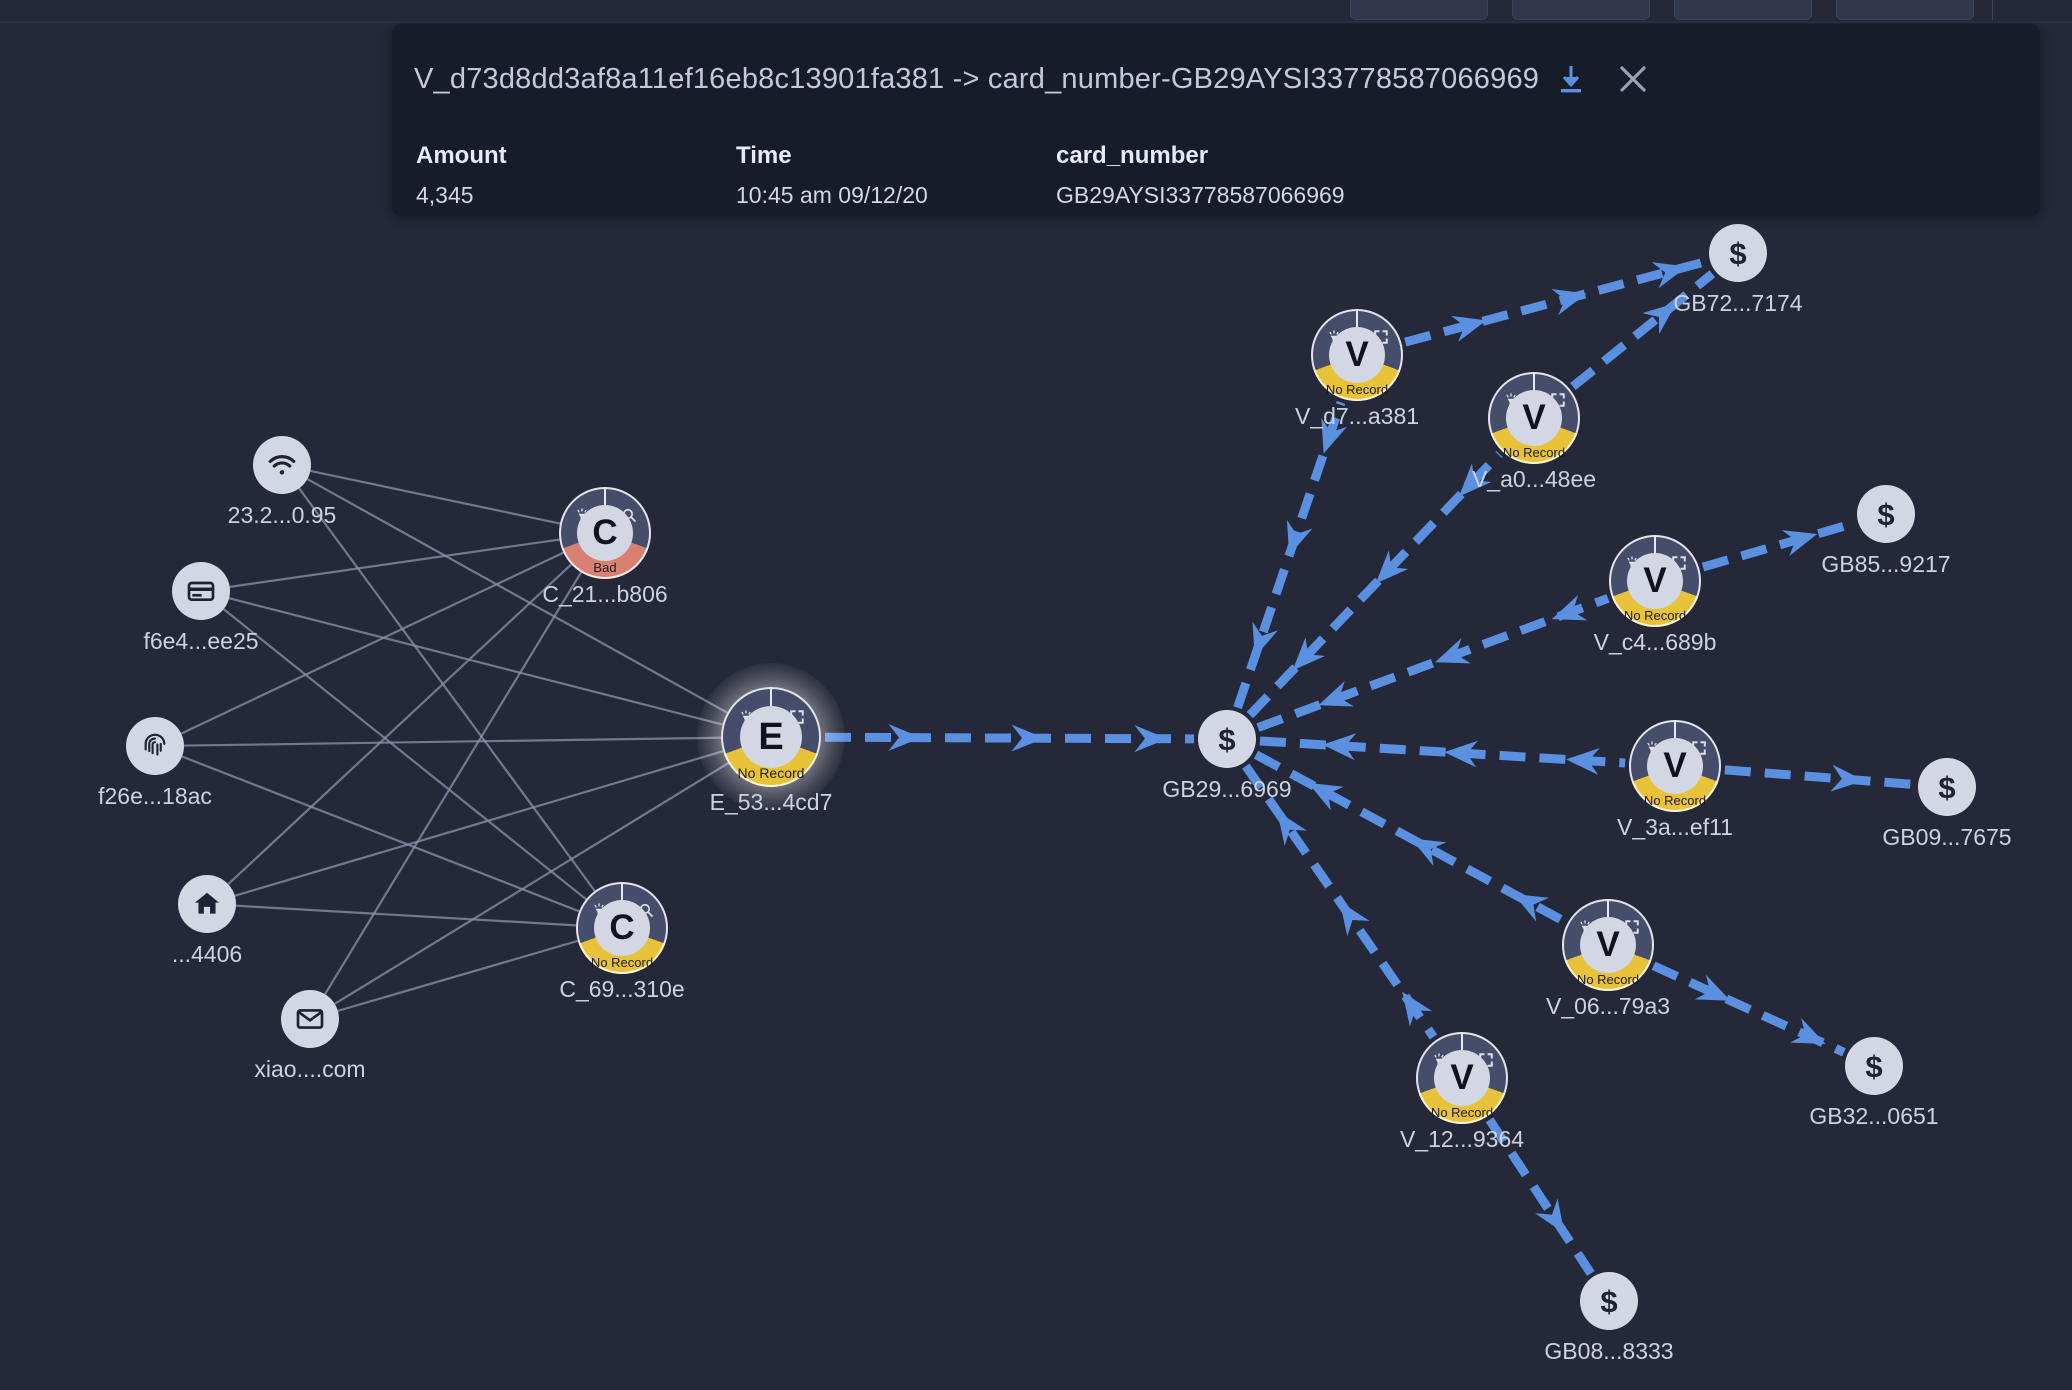 Image resolution: width=2072 pixels, height=1390 pixels. I want to click on graph-node-address: ...4406, so click(207, 921).